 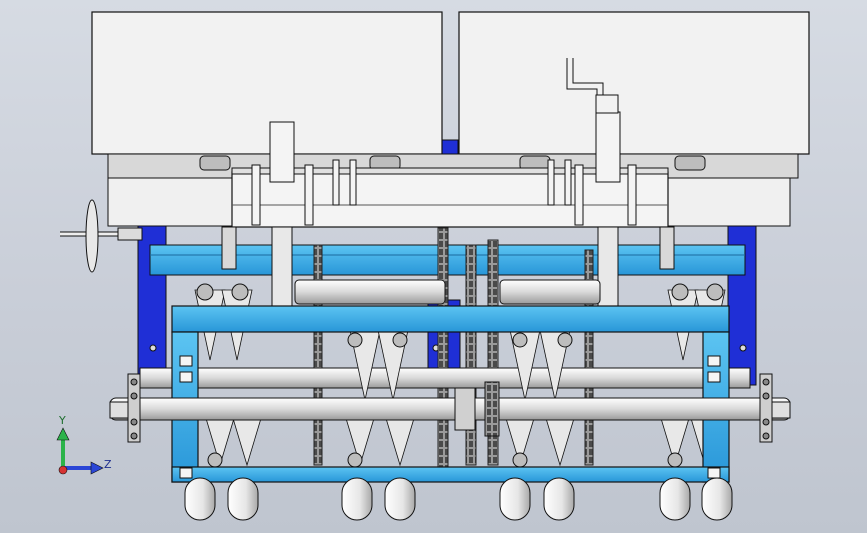 What do you see at coordinates (108, 464) in the screenshot?
I see `z-axis-label: Z` at bounding box center [108, 464].